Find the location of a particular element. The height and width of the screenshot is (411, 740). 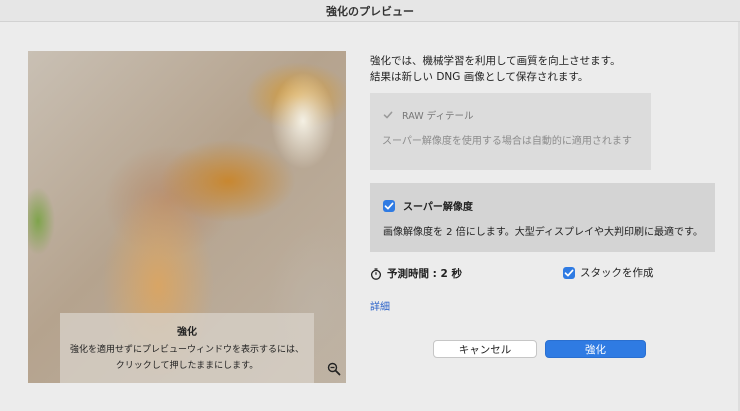

raw-details-note: スーパー解像度を使用する場合は自動的に適用されます is located at coordinates (507, 141).